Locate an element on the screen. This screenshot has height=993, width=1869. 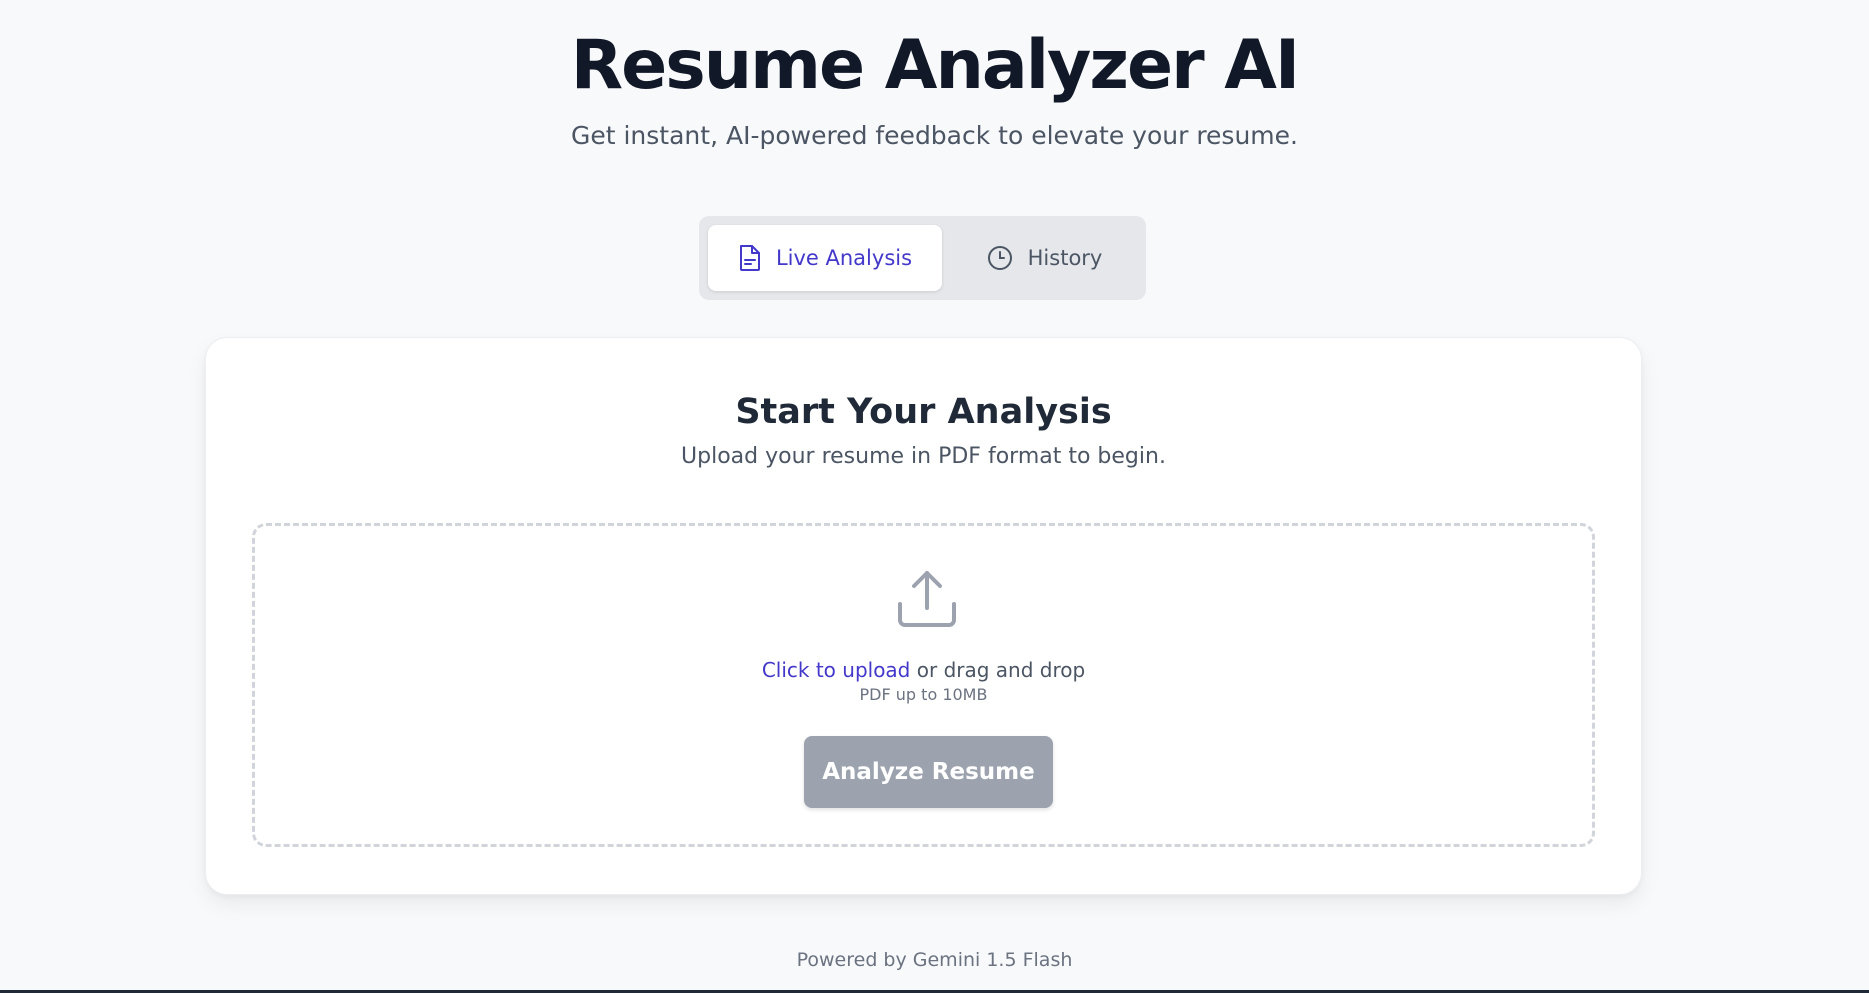
tab-live-analysis: Live Analysis is located at coordinates (825, 258).